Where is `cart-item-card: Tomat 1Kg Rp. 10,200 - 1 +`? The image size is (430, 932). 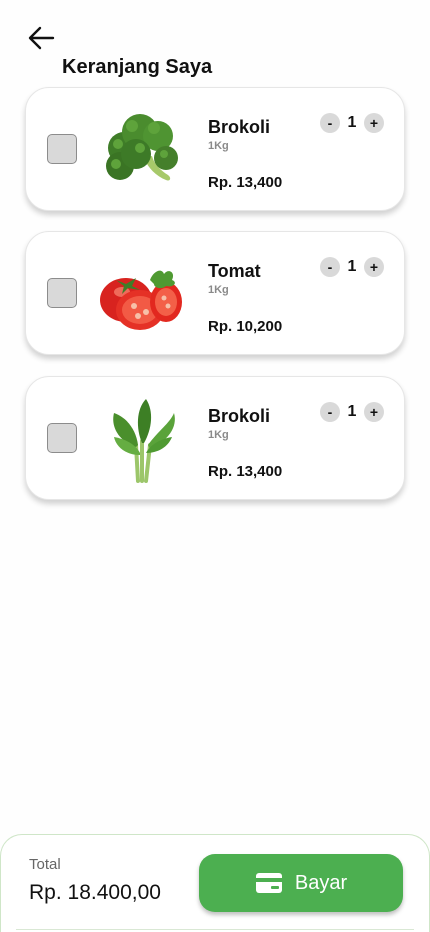
cart-item-card: Tomat 1Kg Rp. 10,200 - 1 + is located at coordinates (215, 293).